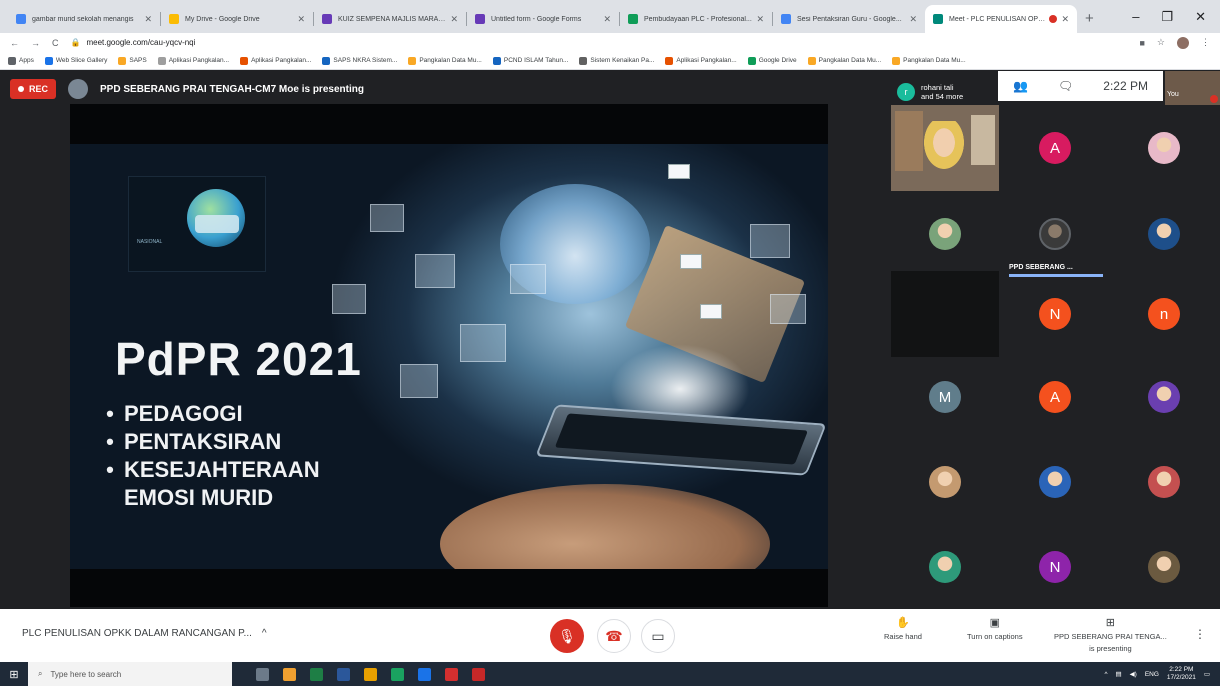  Describe the element at coordinates (751, 60) in the screenshot. I see `bookmark-icon` at that location.